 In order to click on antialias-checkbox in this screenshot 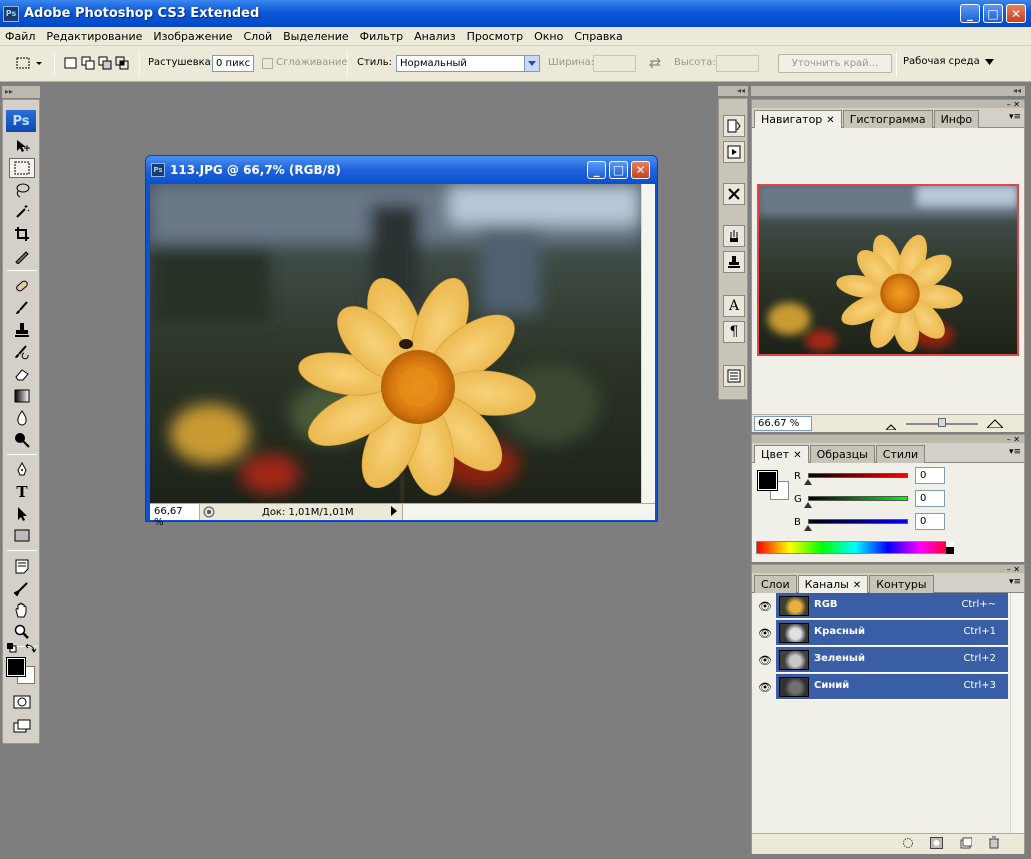, I will do `click(267, 63)`.